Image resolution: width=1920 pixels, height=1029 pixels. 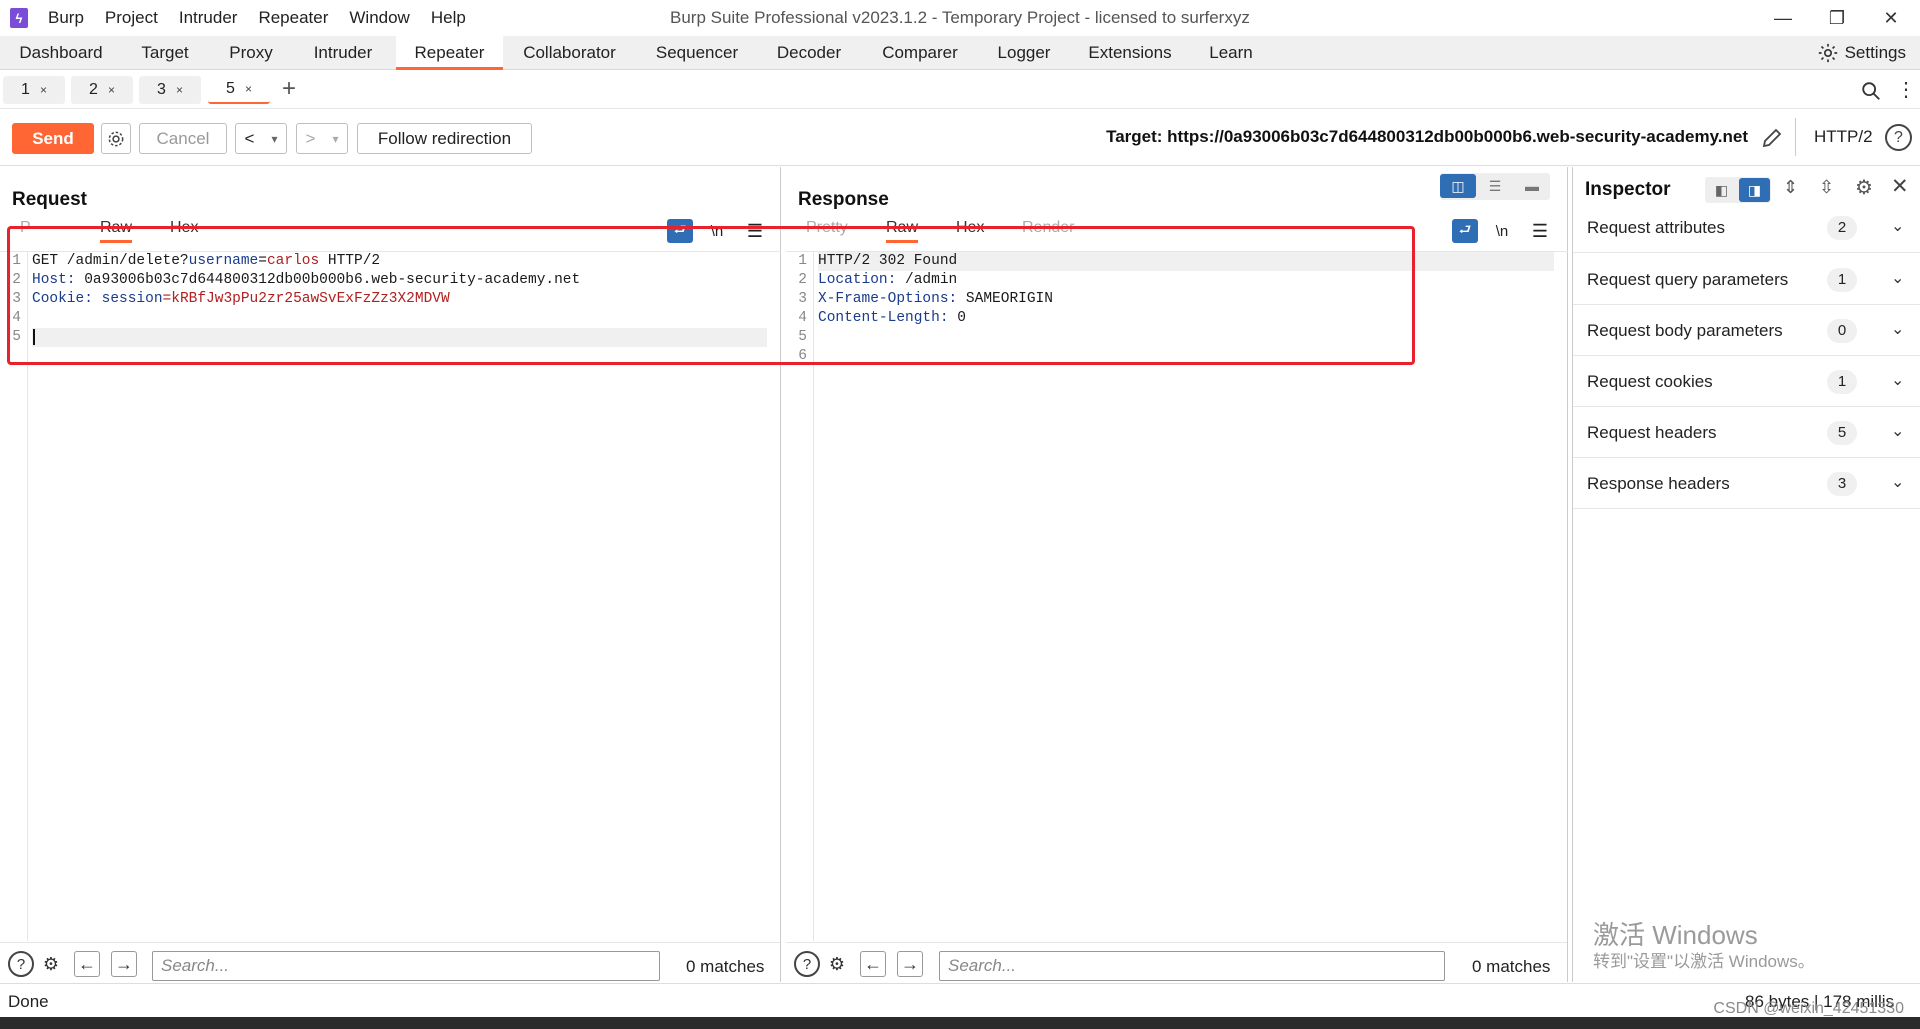 What do you see at coordinates (208, 18) in the screenshot?
I see `menu-intruder: Intruder` at bounding box center [208, 18].